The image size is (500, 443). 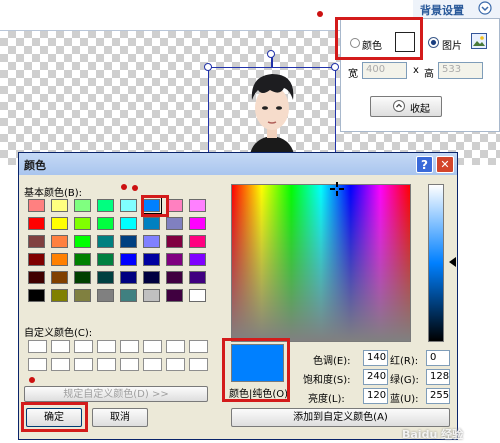 I want to click on cancel-button: 取消, so click(x=120, y=417).